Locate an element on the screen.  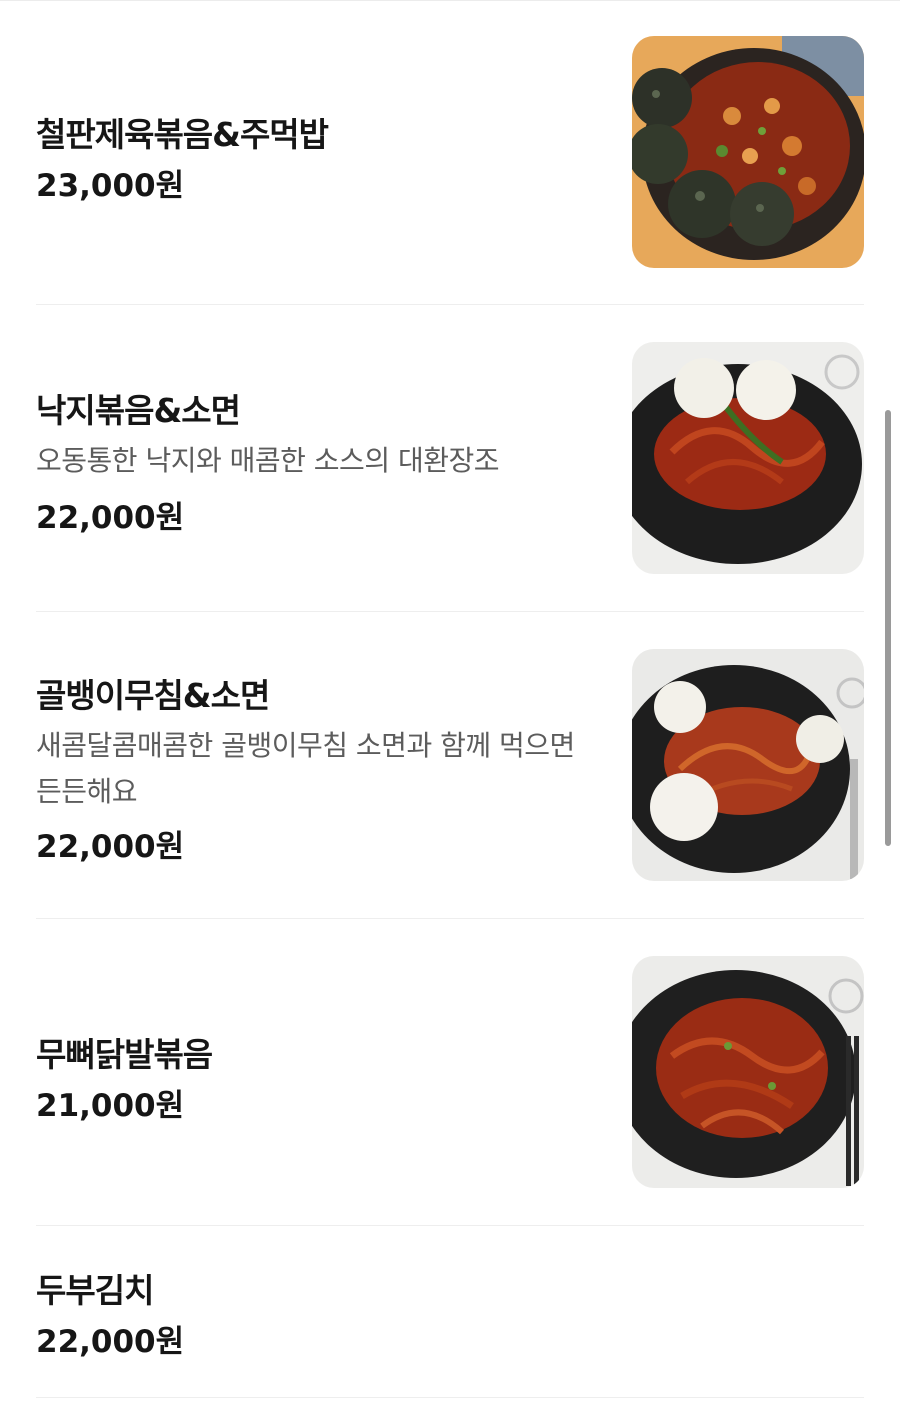
menu-item-name: 무뼈닭발볶음 is located at coordinates (124, 1054).